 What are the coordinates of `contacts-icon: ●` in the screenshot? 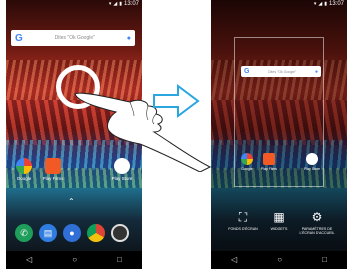 It's located at (72, 233).